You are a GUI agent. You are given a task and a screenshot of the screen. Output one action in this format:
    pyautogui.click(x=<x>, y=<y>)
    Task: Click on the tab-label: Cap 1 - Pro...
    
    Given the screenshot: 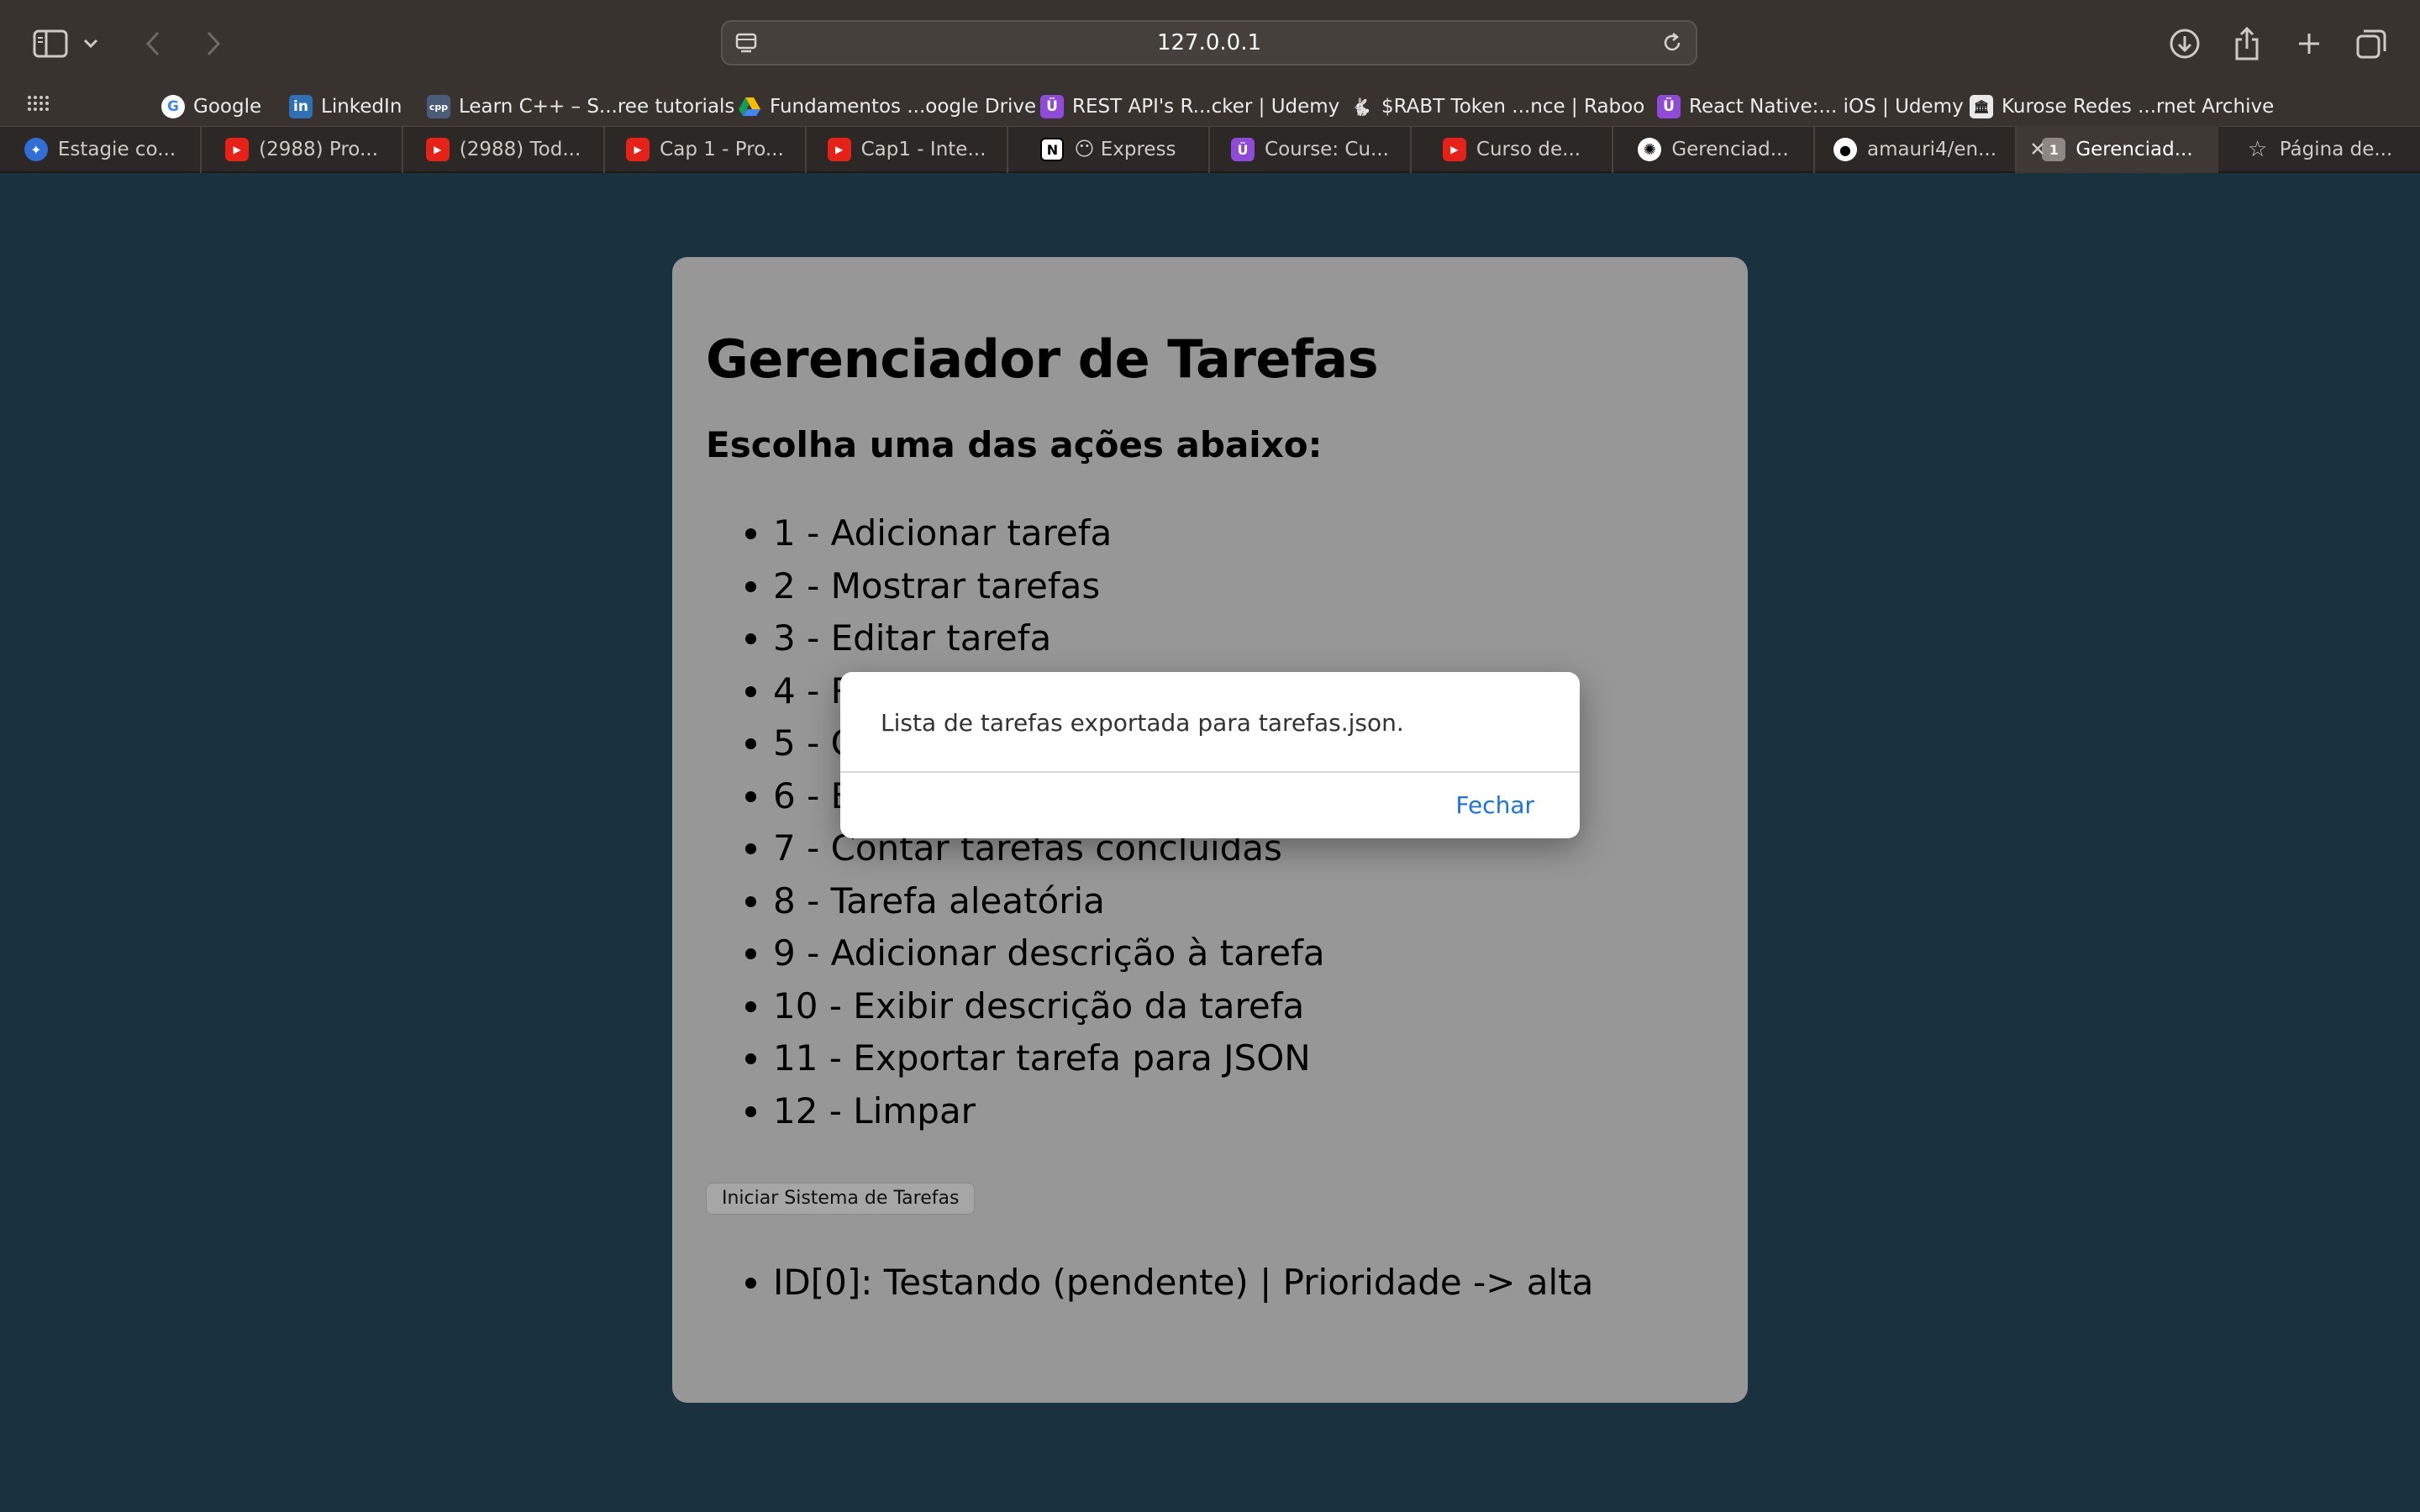 What is the action you would take?
    pyautogui.click(x=722, y=149)
    